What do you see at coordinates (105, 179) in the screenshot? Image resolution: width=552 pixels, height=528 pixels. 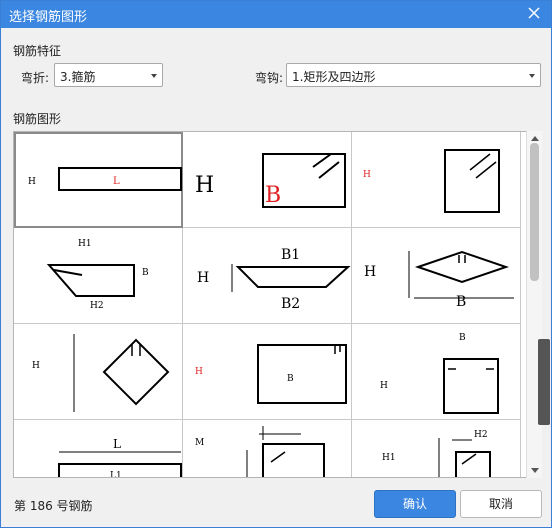 I see `shape-drawing: H L` at bounding box center [105, 179].